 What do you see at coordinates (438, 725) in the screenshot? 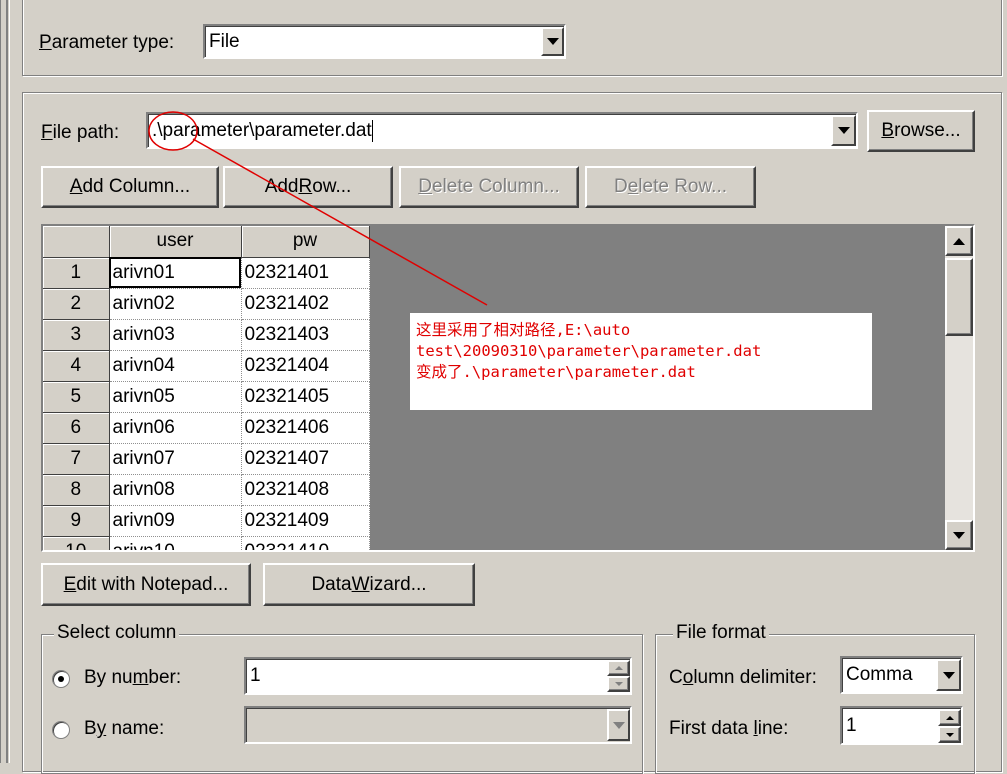
I see `column-name-select` at bounding box center [438, 725].